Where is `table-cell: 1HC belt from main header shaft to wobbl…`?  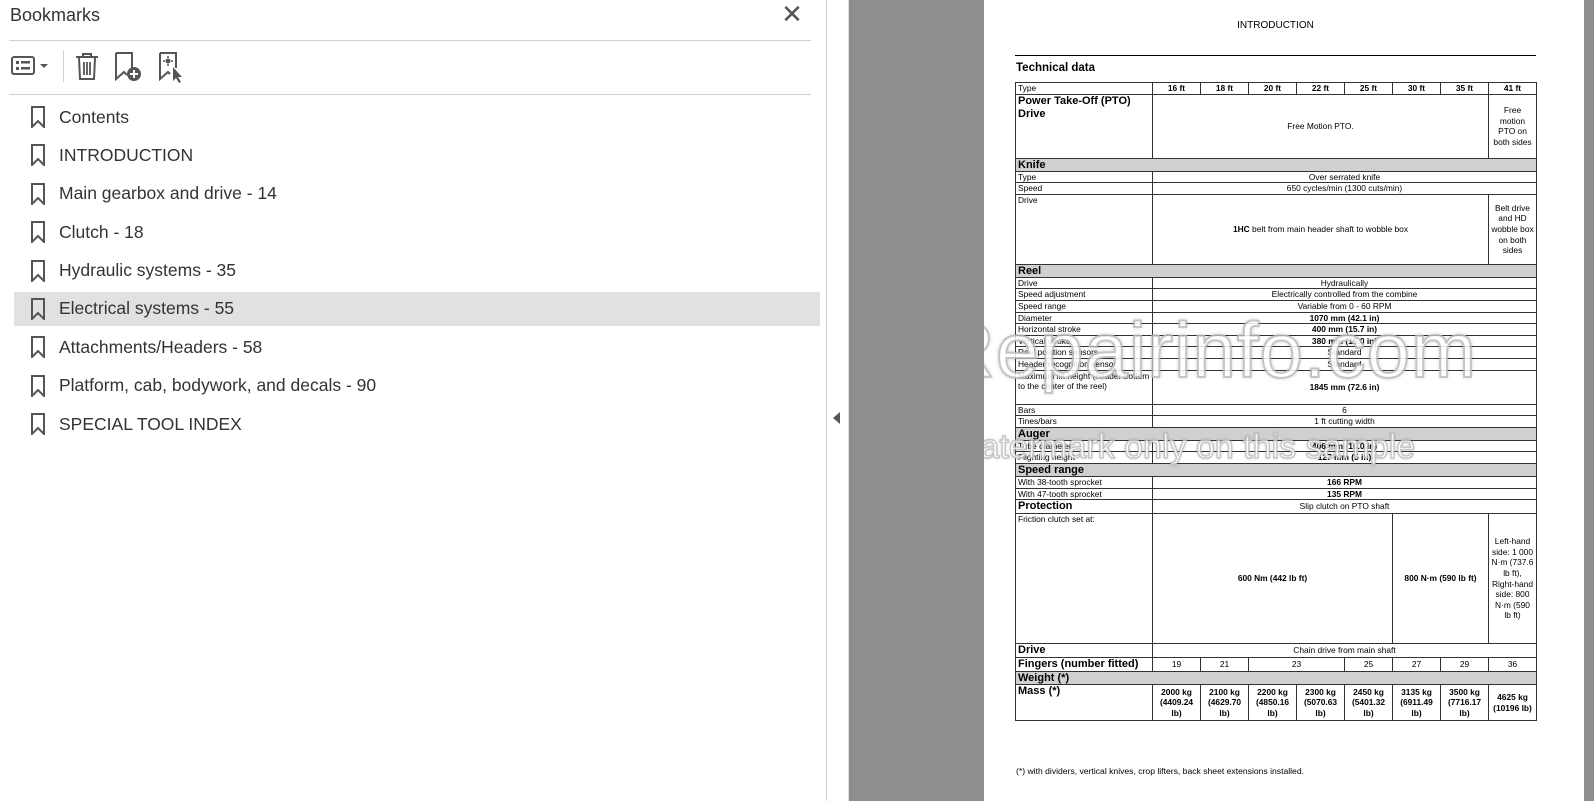
table-cell: 1HC belt from main header shaft to wobbl… is located at coordinates (1320, 229).